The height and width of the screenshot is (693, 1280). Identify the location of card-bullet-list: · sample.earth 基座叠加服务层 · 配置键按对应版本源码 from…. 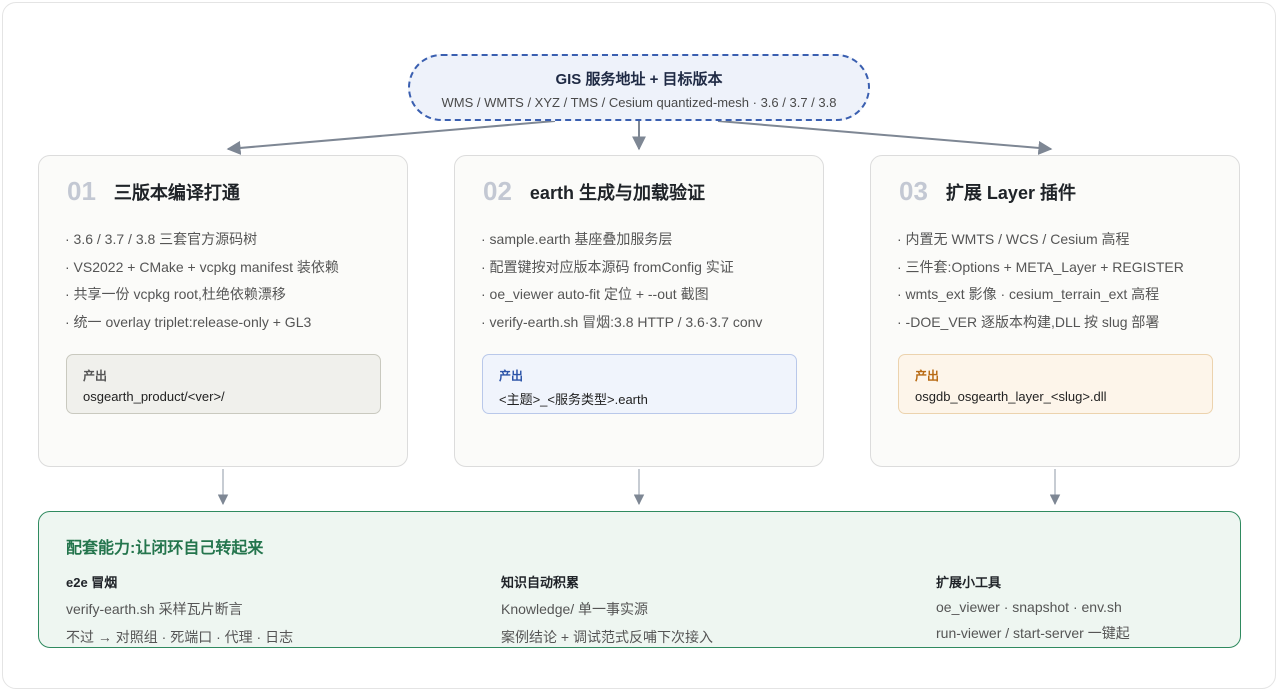
(621, 283).